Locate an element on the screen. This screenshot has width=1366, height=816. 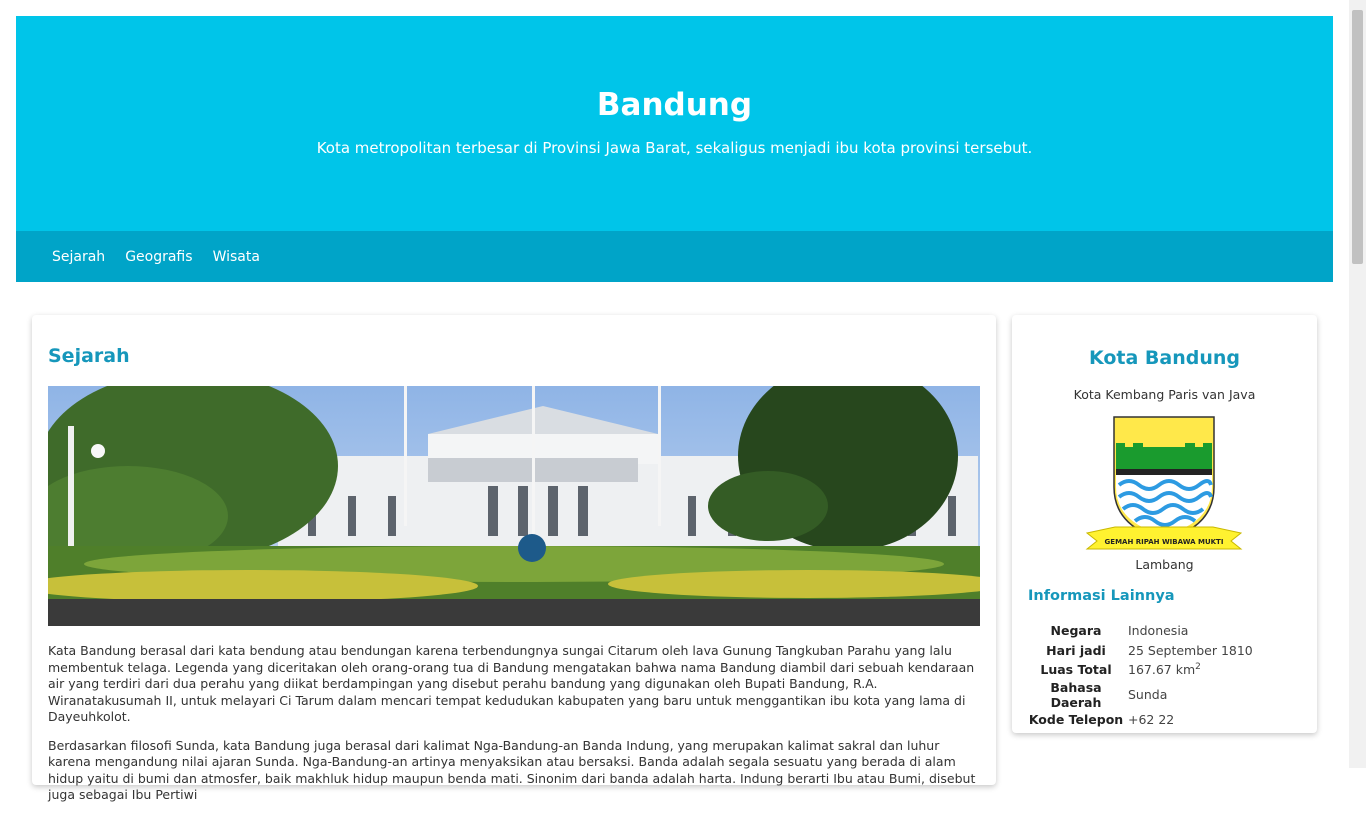
nav-link-sejarah: Sejarah is located at coordinates (78, 257).